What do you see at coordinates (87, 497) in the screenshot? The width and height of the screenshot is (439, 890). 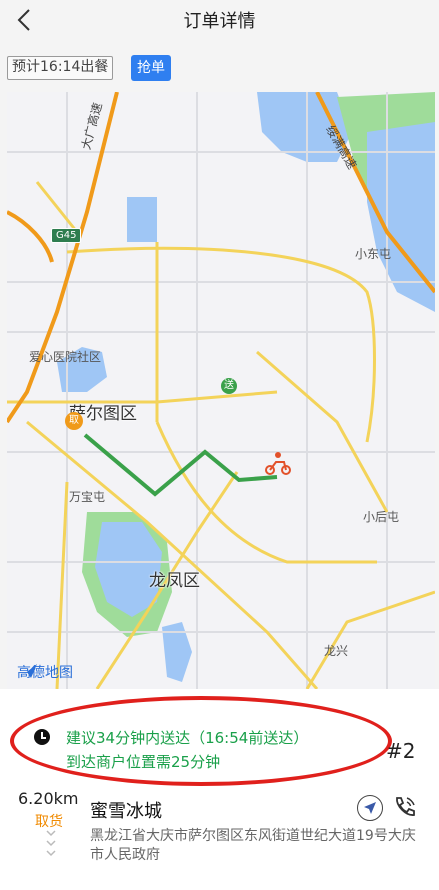 I see `map-label-wanbaotun: 万宝屯` at bounding box center [87, 497].